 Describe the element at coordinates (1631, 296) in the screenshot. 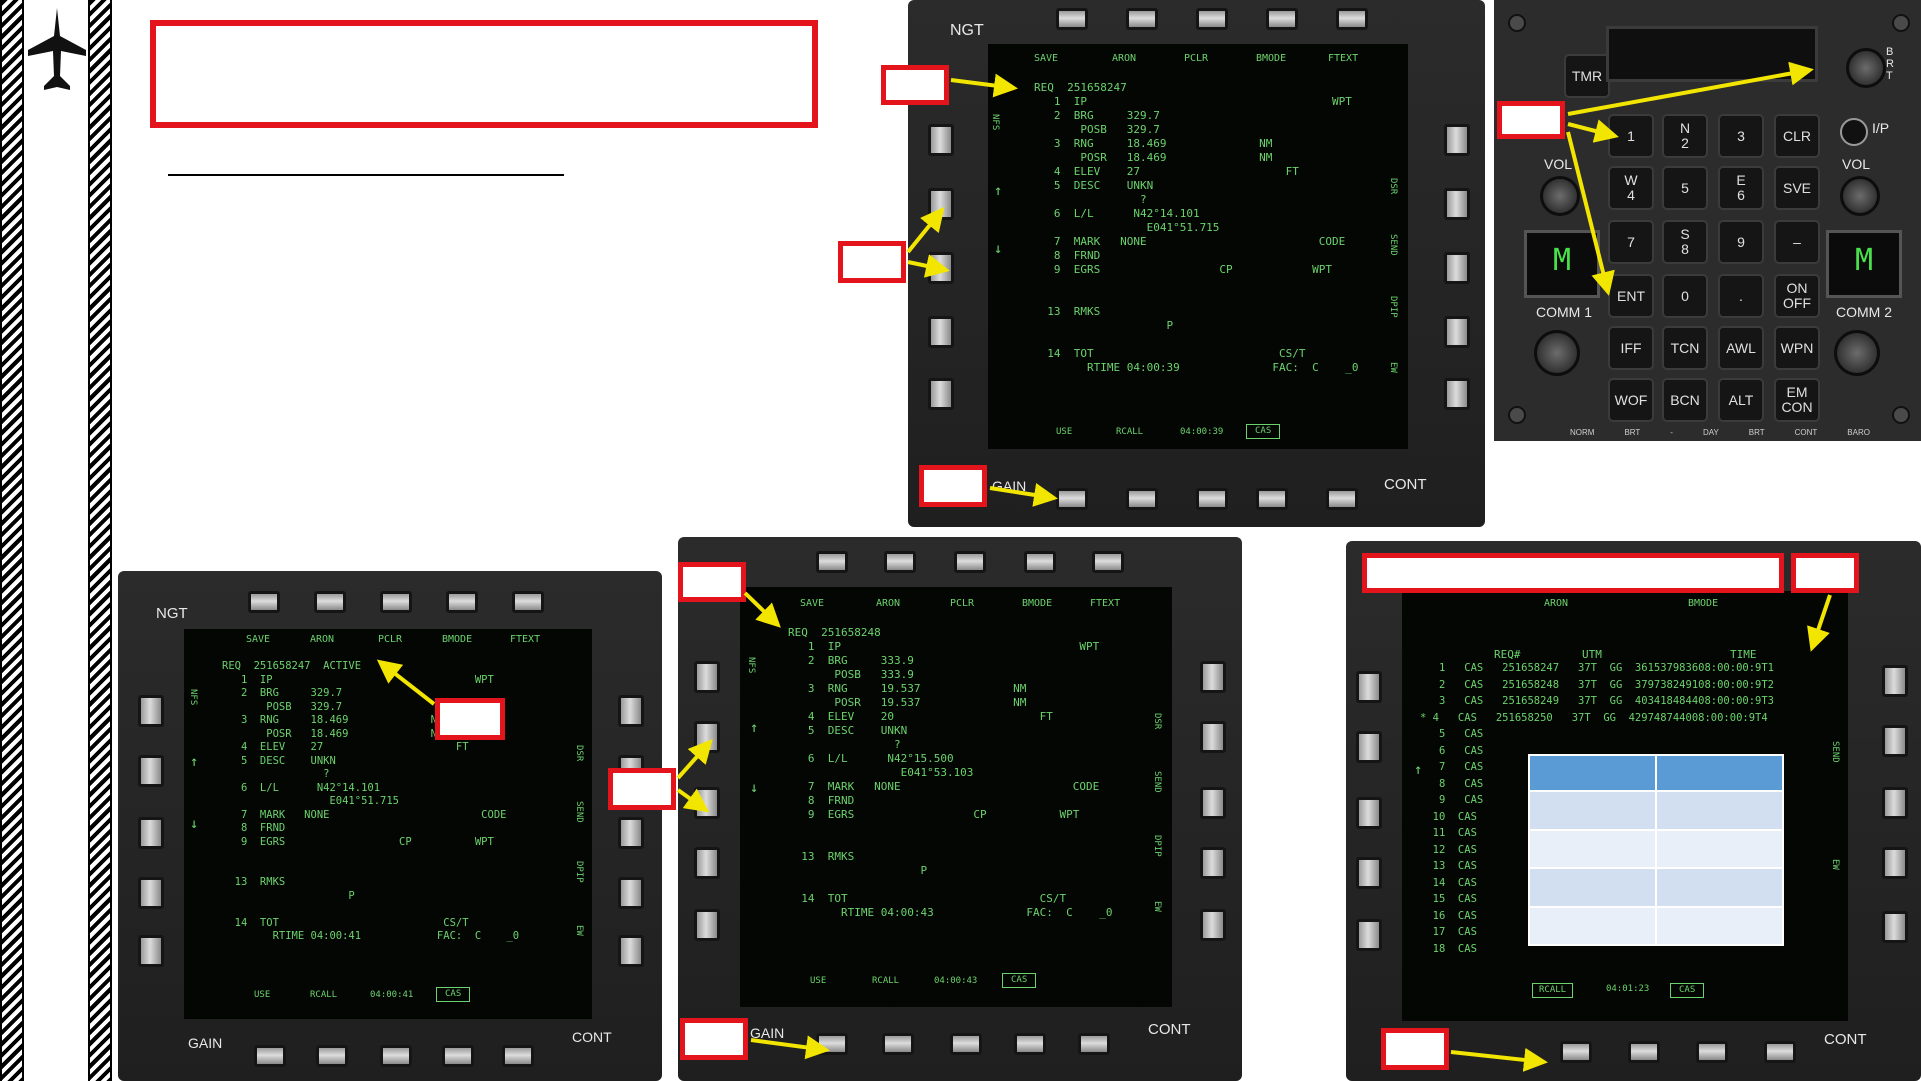

I see `key-ent: ENT` at that location.